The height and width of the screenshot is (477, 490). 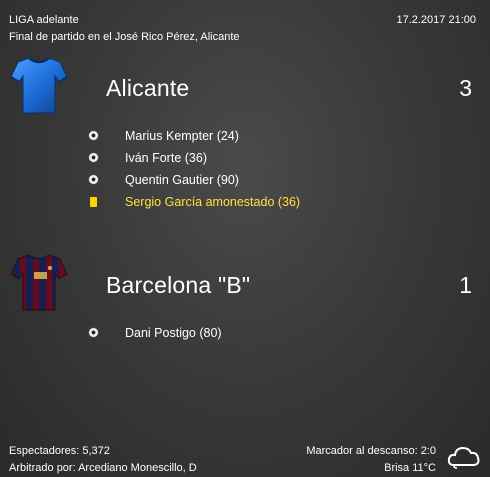 What do you see at coordinates (182, 180) in the screenshot?
I see `event-text: Quentin Gautier (90)` at bounding box center [182, 180].